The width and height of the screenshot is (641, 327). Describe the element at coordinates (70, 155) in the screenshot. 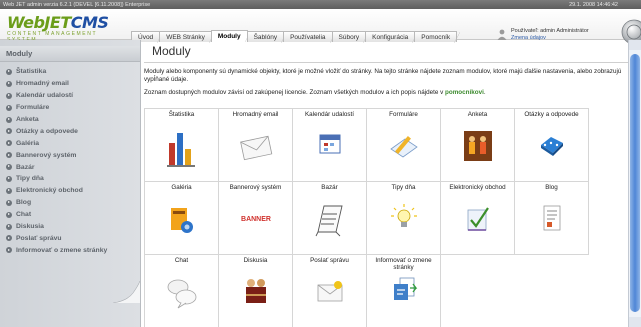

I see `sidebar-item-bannery: Bannerový systém` at that location.